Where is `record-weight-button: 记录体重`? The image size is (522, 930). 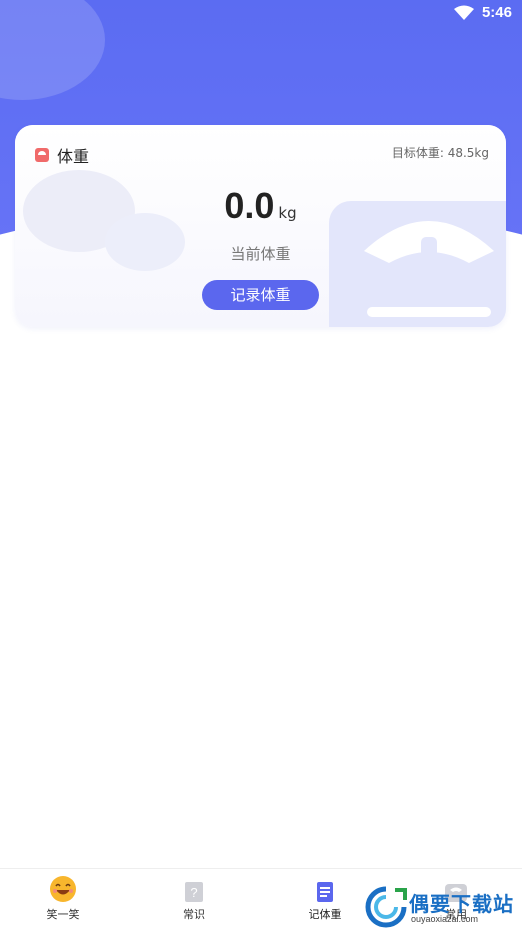
record-weight-button: 记录体重 is located at coordinates (260, 295).